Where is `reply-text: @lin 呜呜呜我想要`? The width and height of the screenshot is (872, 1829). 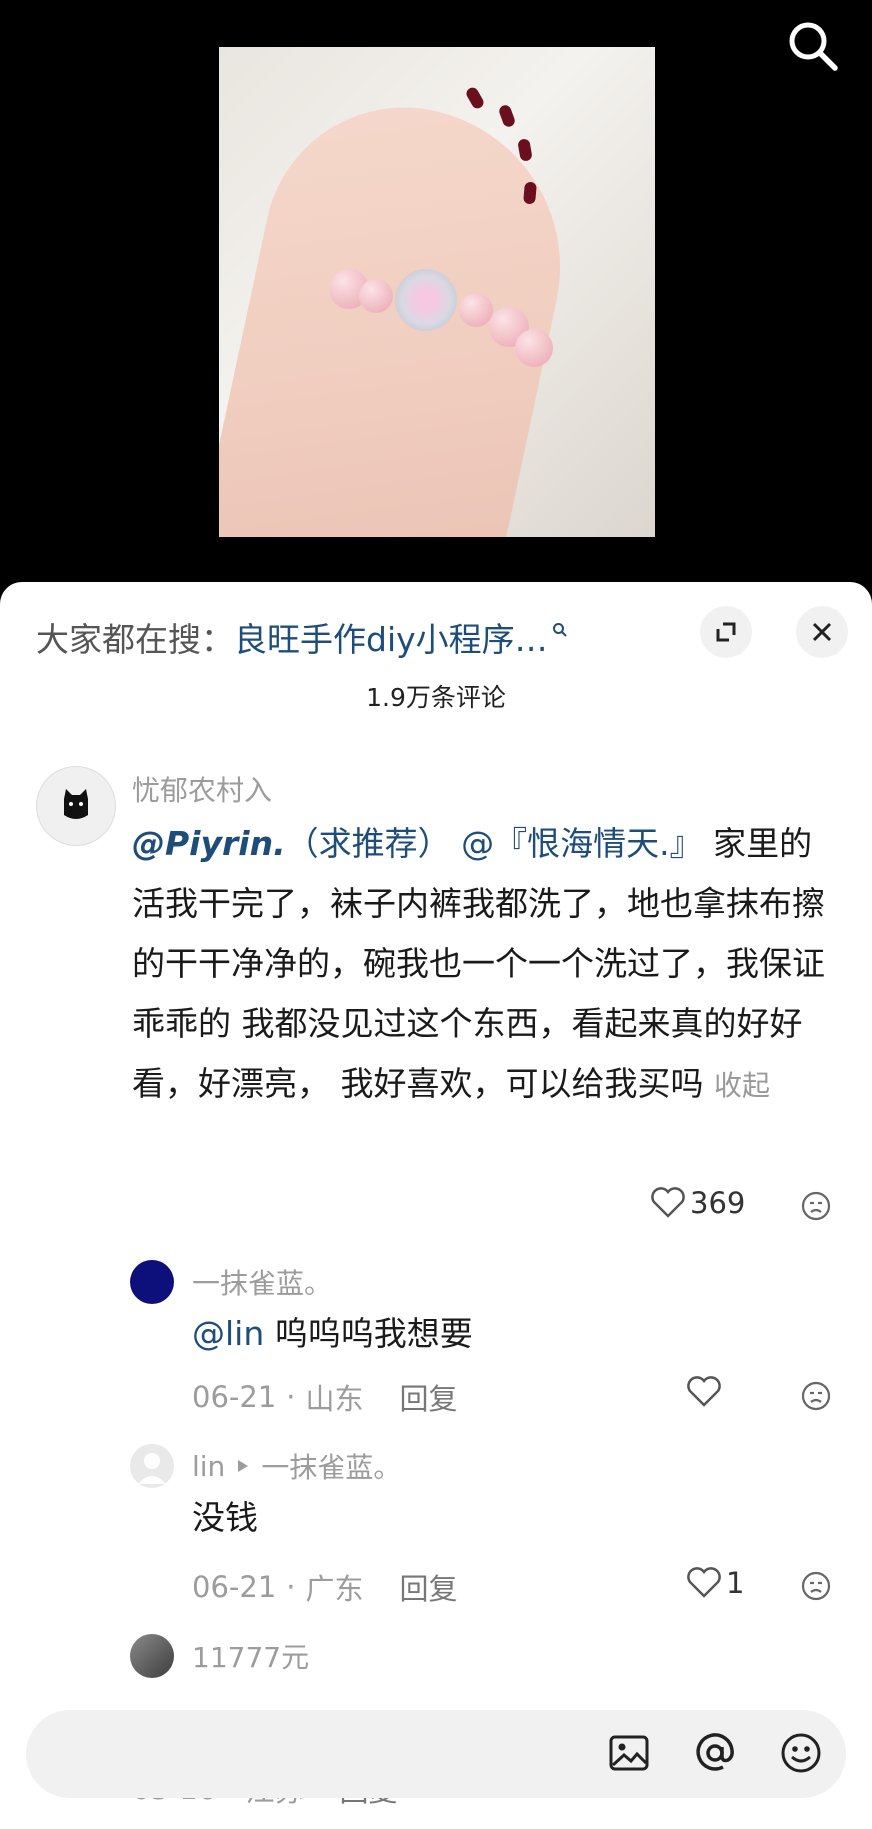 reply-text: @lin 呜呜呜我想要 is located at coordinates (332, 1334).